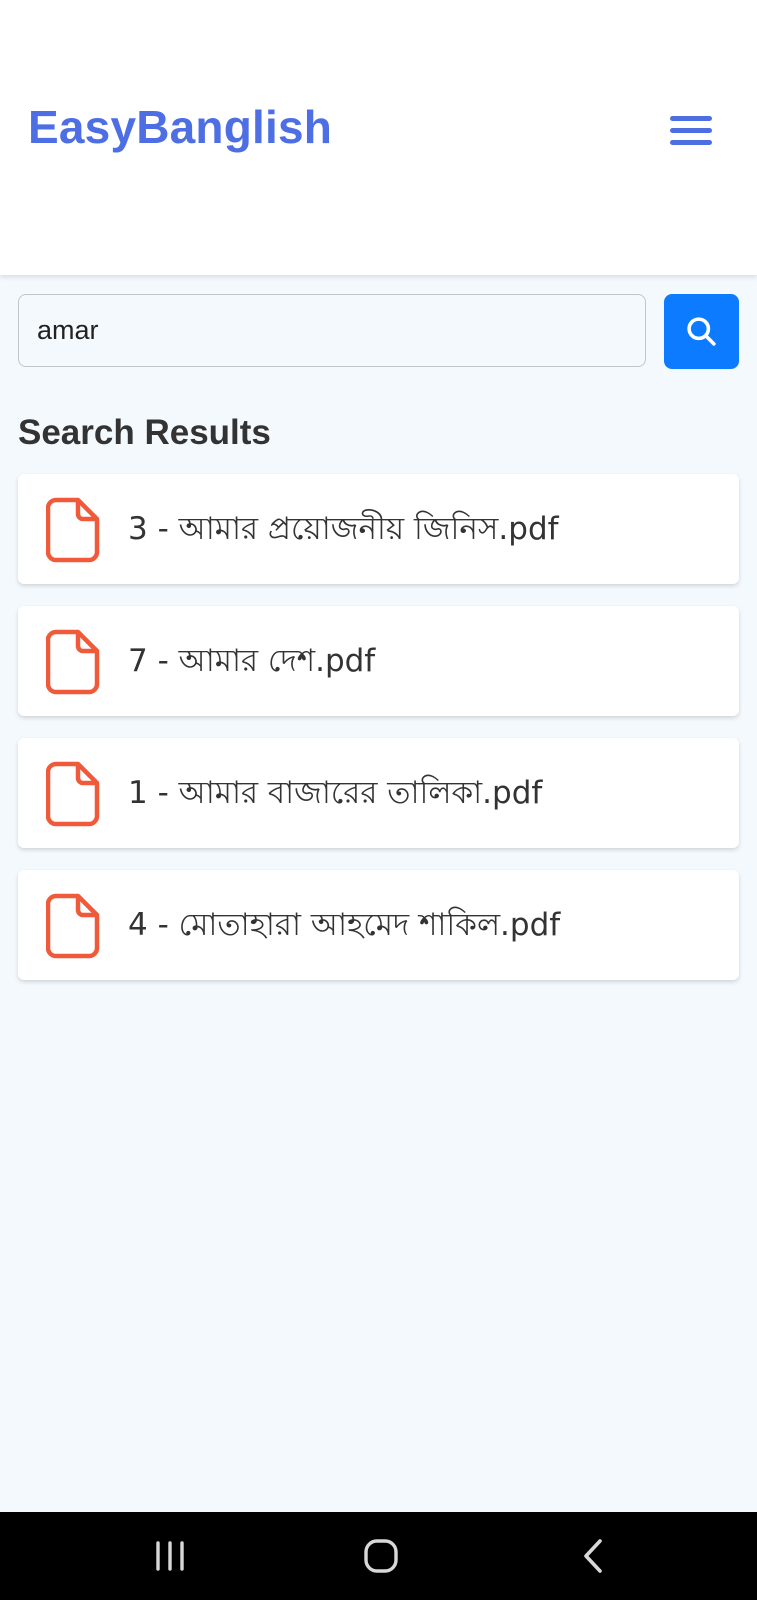 This screenshot has width=757, height=1600. I want to click on result-file-name: 3 - আমার প্রয়োজনীয় জিনিস.pdf, so click(343, 529).